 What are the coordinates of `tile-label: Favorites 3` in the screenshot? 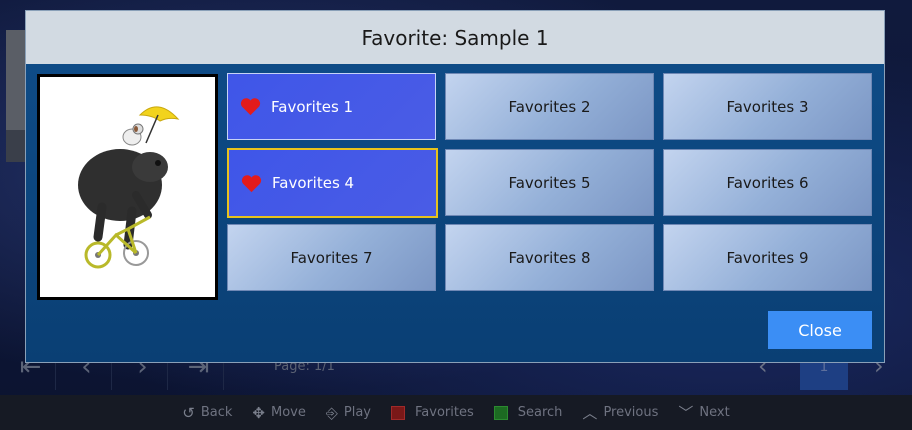 It's located at (767, 106).